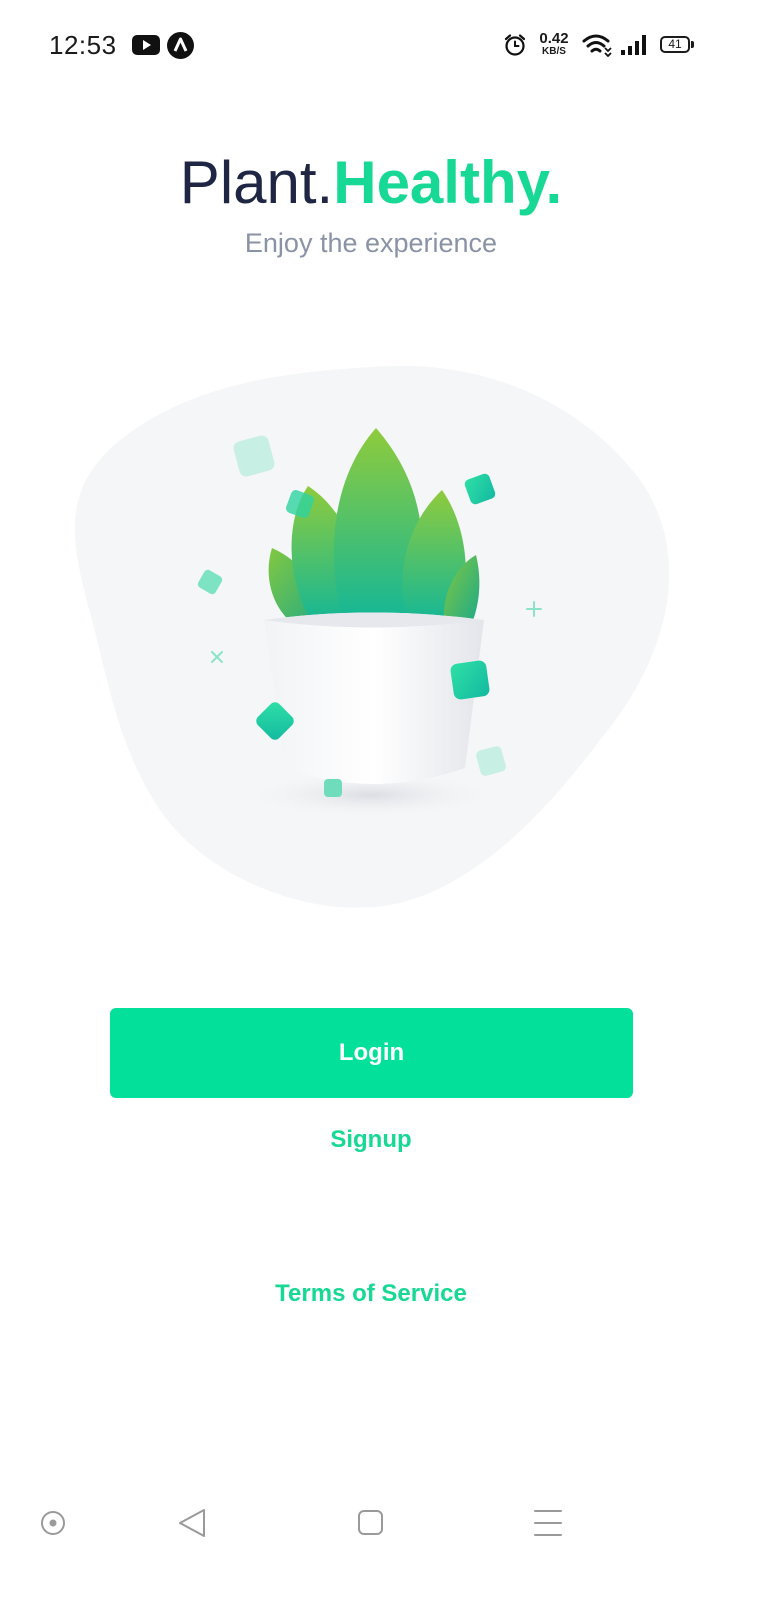 The width and height of the screenshot is (757, 1600). What do you see at coordinates (192, 1520) in the screenshot?
I see `back-icon` at bounding box center [192, 1520].